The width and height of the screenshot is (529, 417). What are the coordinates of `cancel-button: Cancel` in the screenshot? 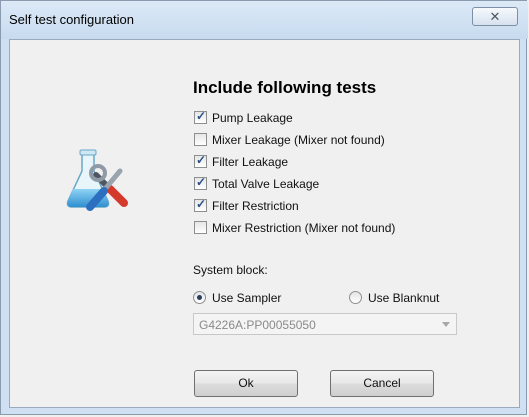 It's located at (382, 383).